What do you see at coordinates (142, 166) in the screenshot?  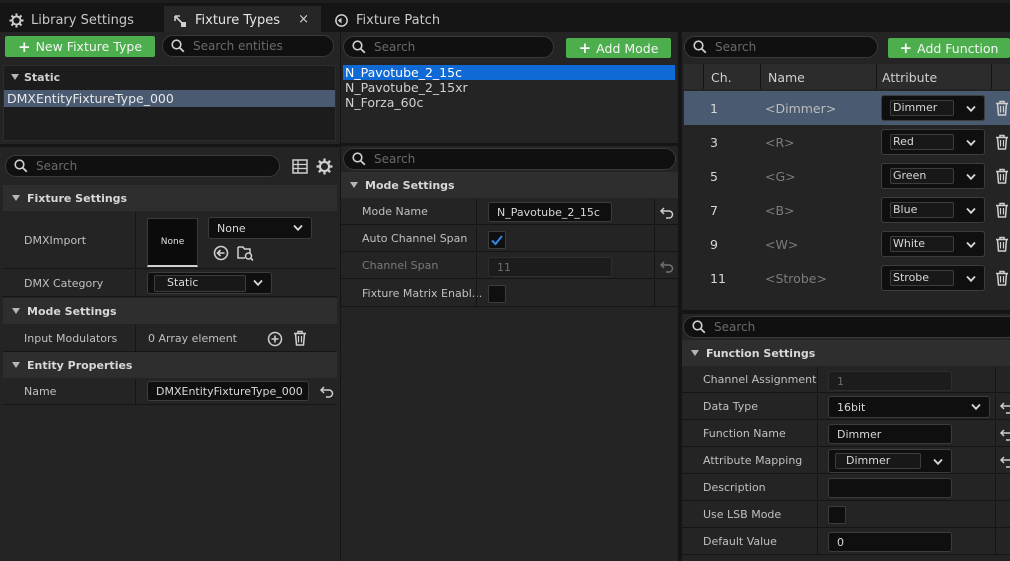 I see `details-search-input: Search` at bounding box center [142, 166].